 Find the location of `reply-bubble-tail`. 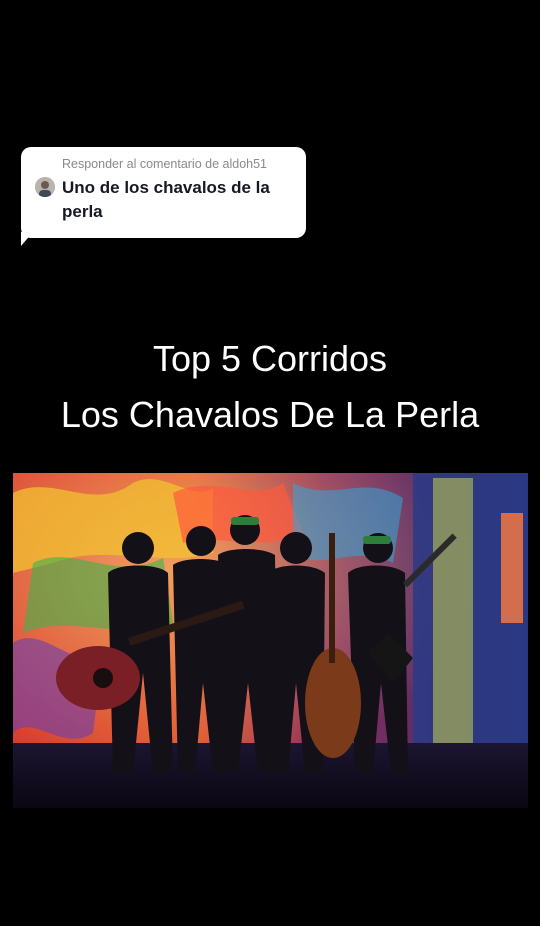

reply-bubble-tail is located at coordinates (27, 239).